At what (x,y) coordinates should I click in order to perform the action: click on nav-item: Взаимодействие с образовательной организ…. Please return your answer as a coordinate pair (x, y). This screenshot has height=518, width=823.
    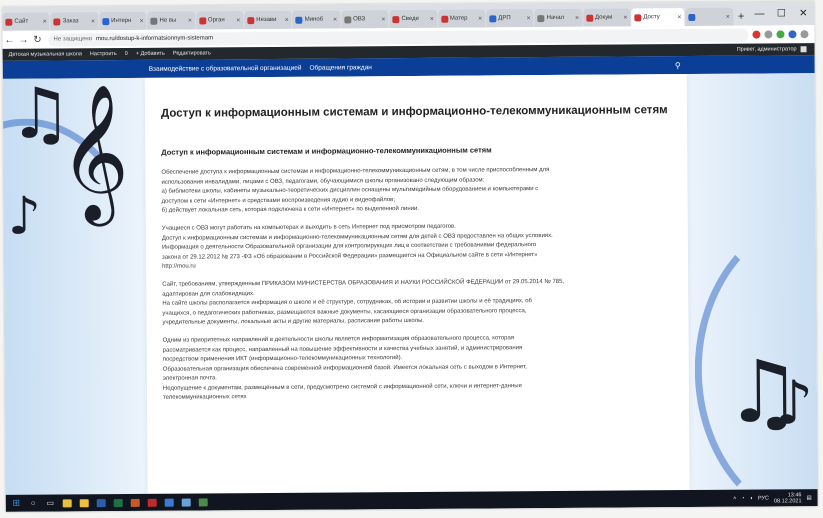
    Looking at the image, I should click on (225, 68).